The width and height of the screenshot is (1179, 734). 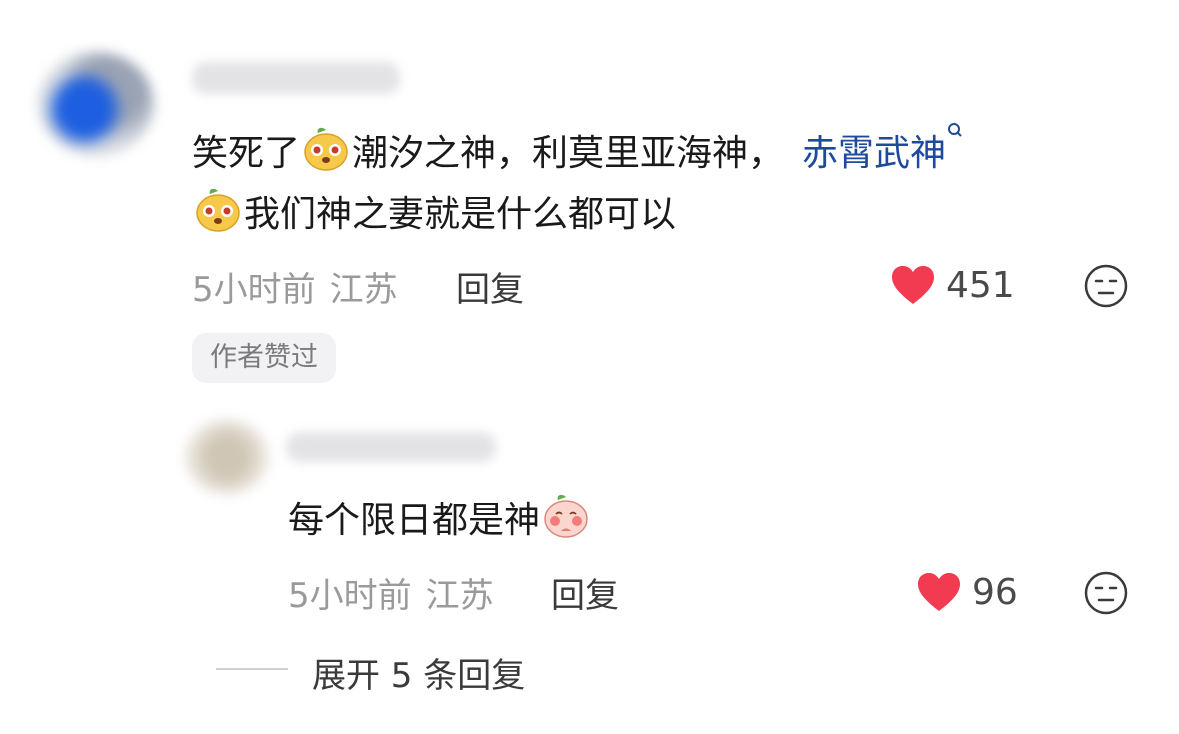 I want to click on avatar, so click(x=96, y=104).